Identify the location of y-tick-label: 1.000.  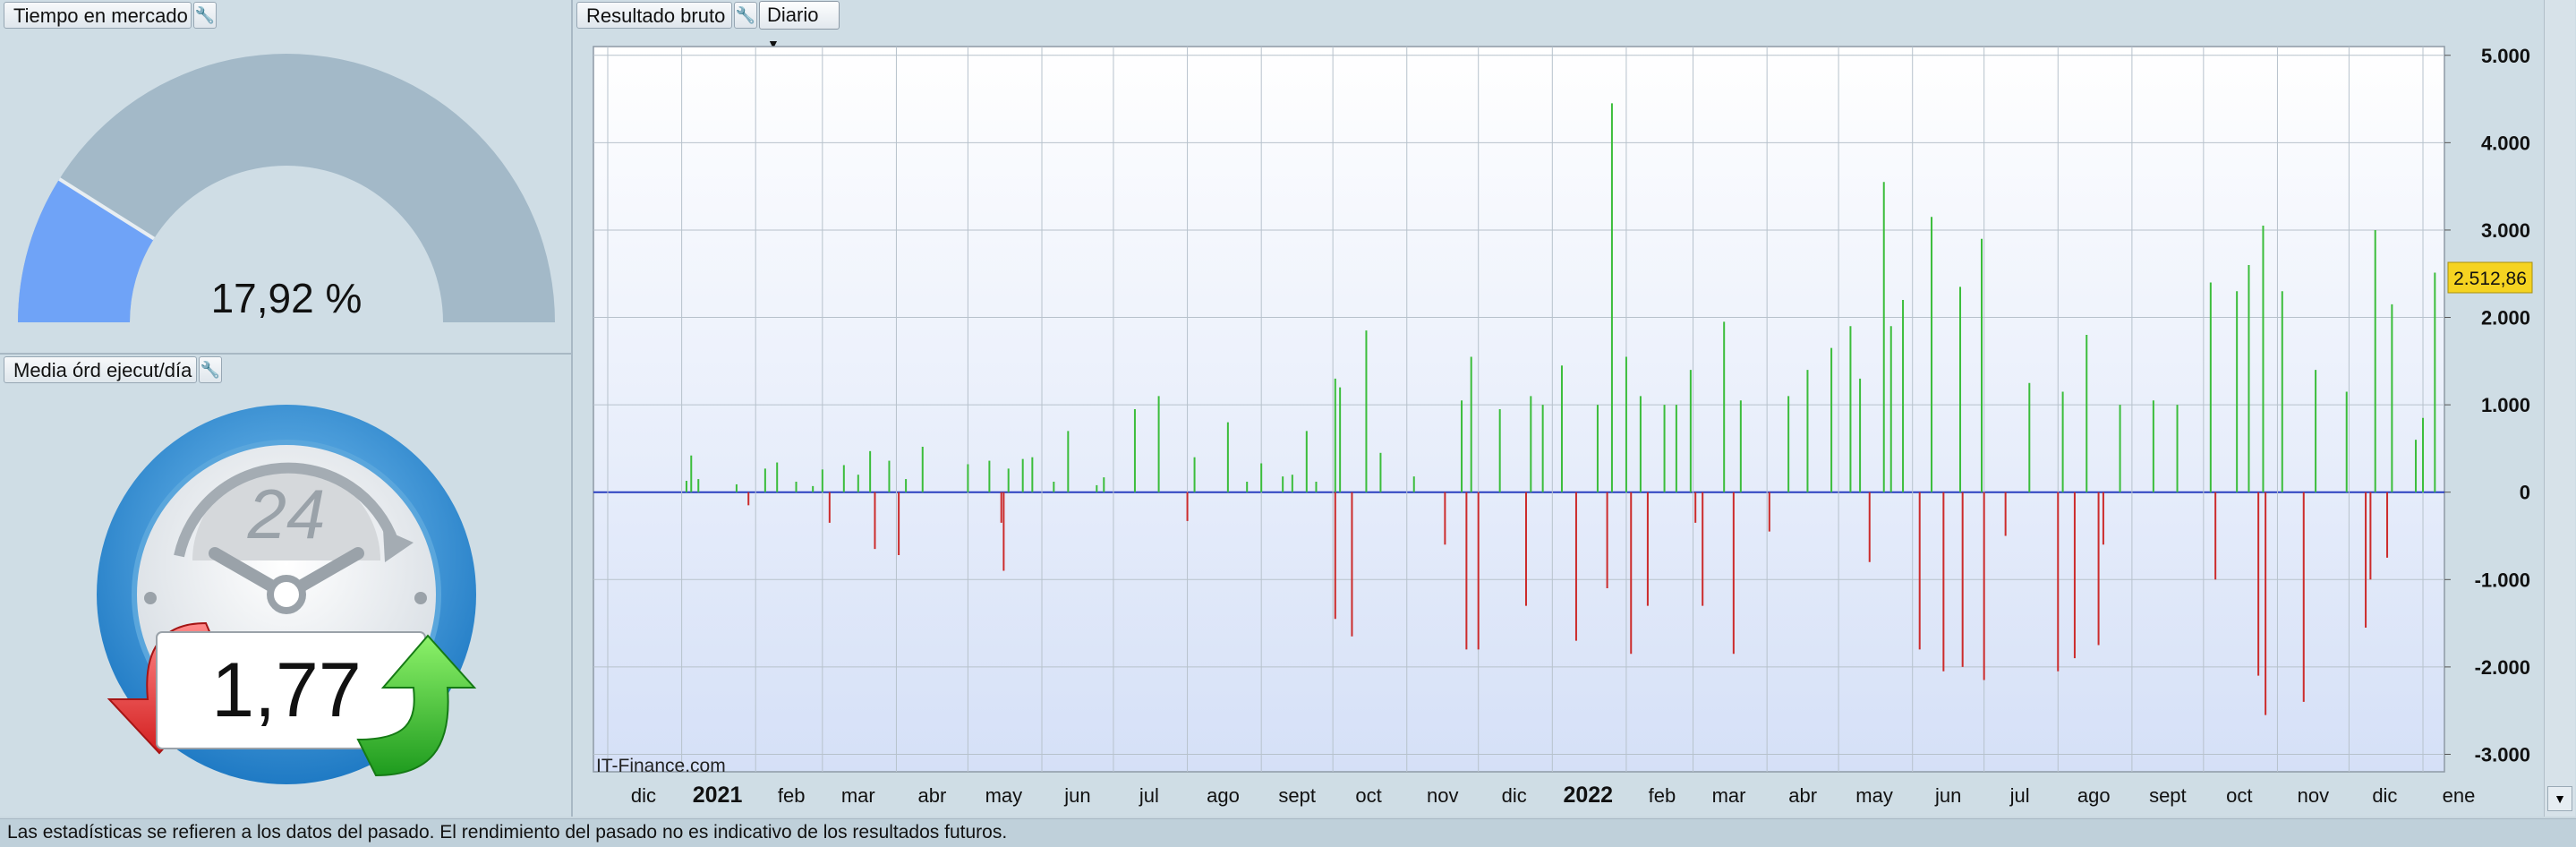
(2505, 405).